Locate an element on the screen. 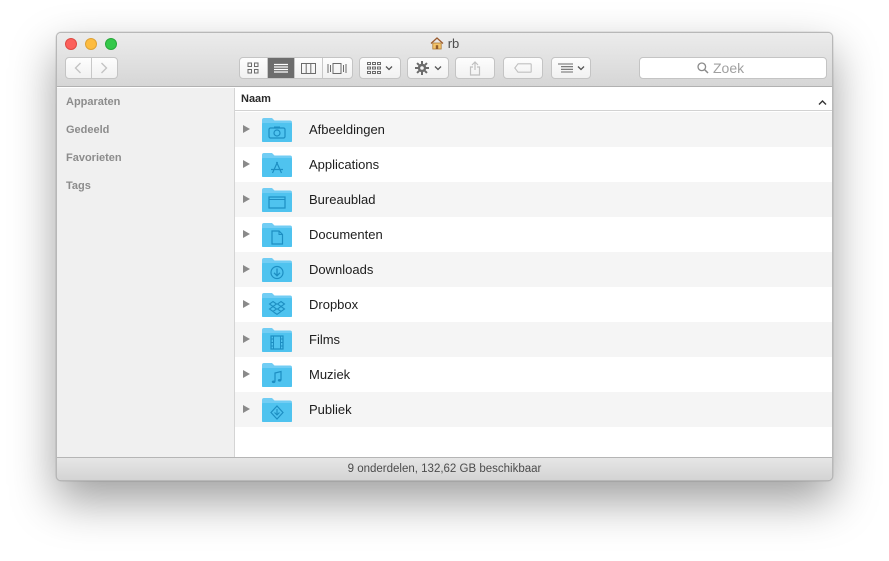 Image resolution: width=889 pixels, height=561 pixels. list-item-films: Films is located at coordinates (533, 339).